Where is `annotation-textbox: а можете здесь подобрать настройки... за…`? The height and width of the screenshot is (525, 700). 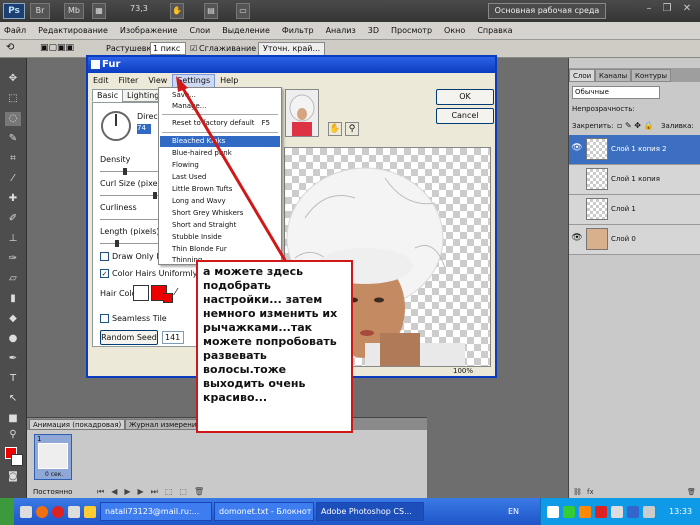 annotation-textbox: а можете здесь подобрать настройки... за… is located at coordinates (274, 346).